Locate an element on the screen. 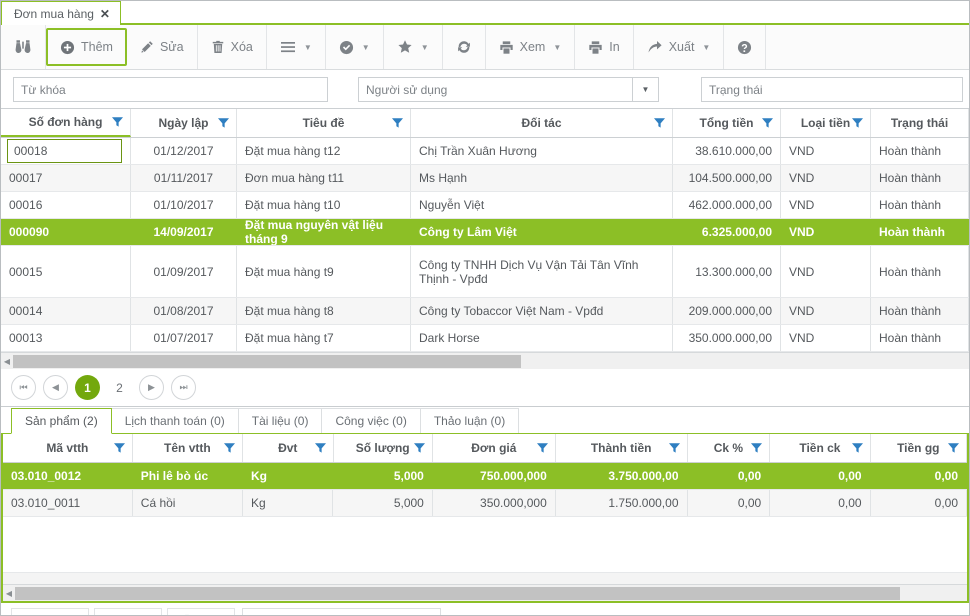  detail-grid-hscrollbar: ◀ is located at coordinates (485, 592).